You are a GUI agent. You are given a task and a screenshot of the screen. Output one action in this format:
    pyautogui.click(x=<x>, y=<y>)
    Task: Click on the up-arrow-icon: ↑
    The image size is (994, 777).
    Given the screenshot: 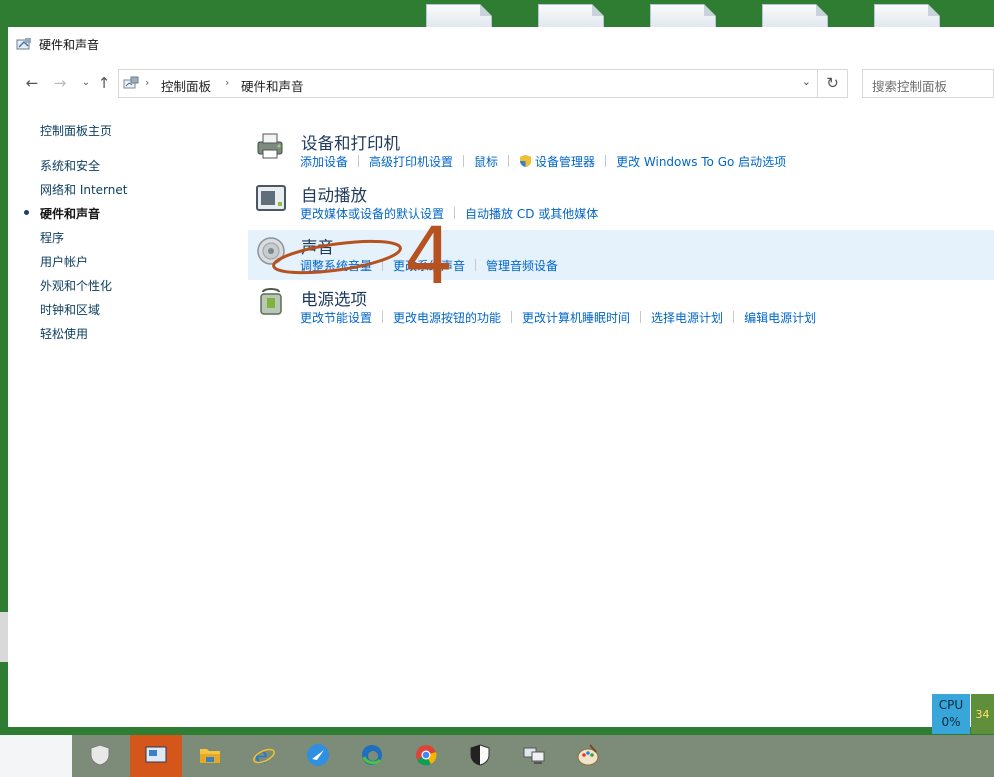 What is the action you would take?
    pyautogui.click(x=104, y=83)
    